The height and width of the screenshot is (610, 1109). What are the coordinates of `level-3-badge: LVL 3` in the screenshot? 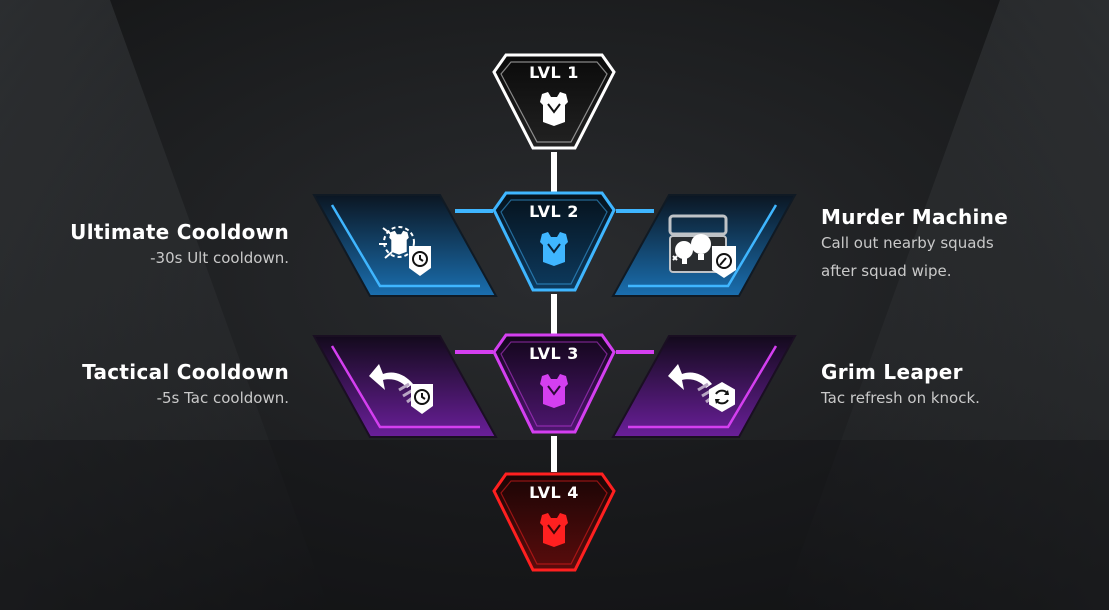 It's located at (554, 383).